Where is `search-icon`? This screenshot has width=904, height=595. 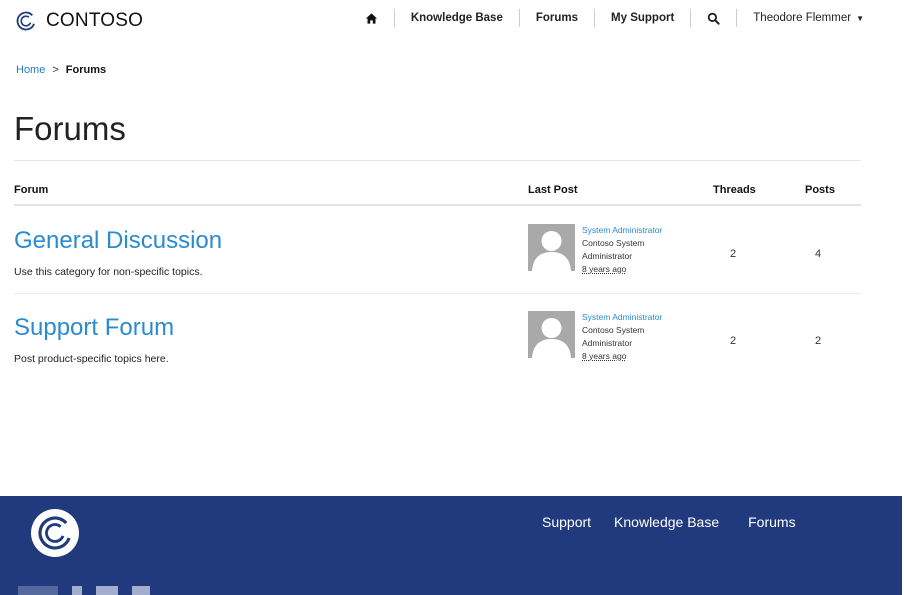
search-icon is located at coordinates (714, 18).